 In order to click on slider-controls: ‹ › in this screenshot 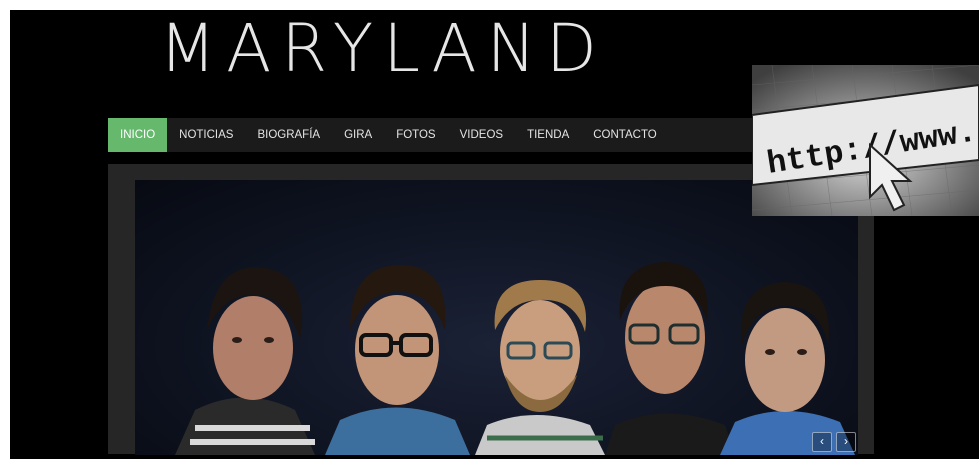, I will do `click(834, 442)`.